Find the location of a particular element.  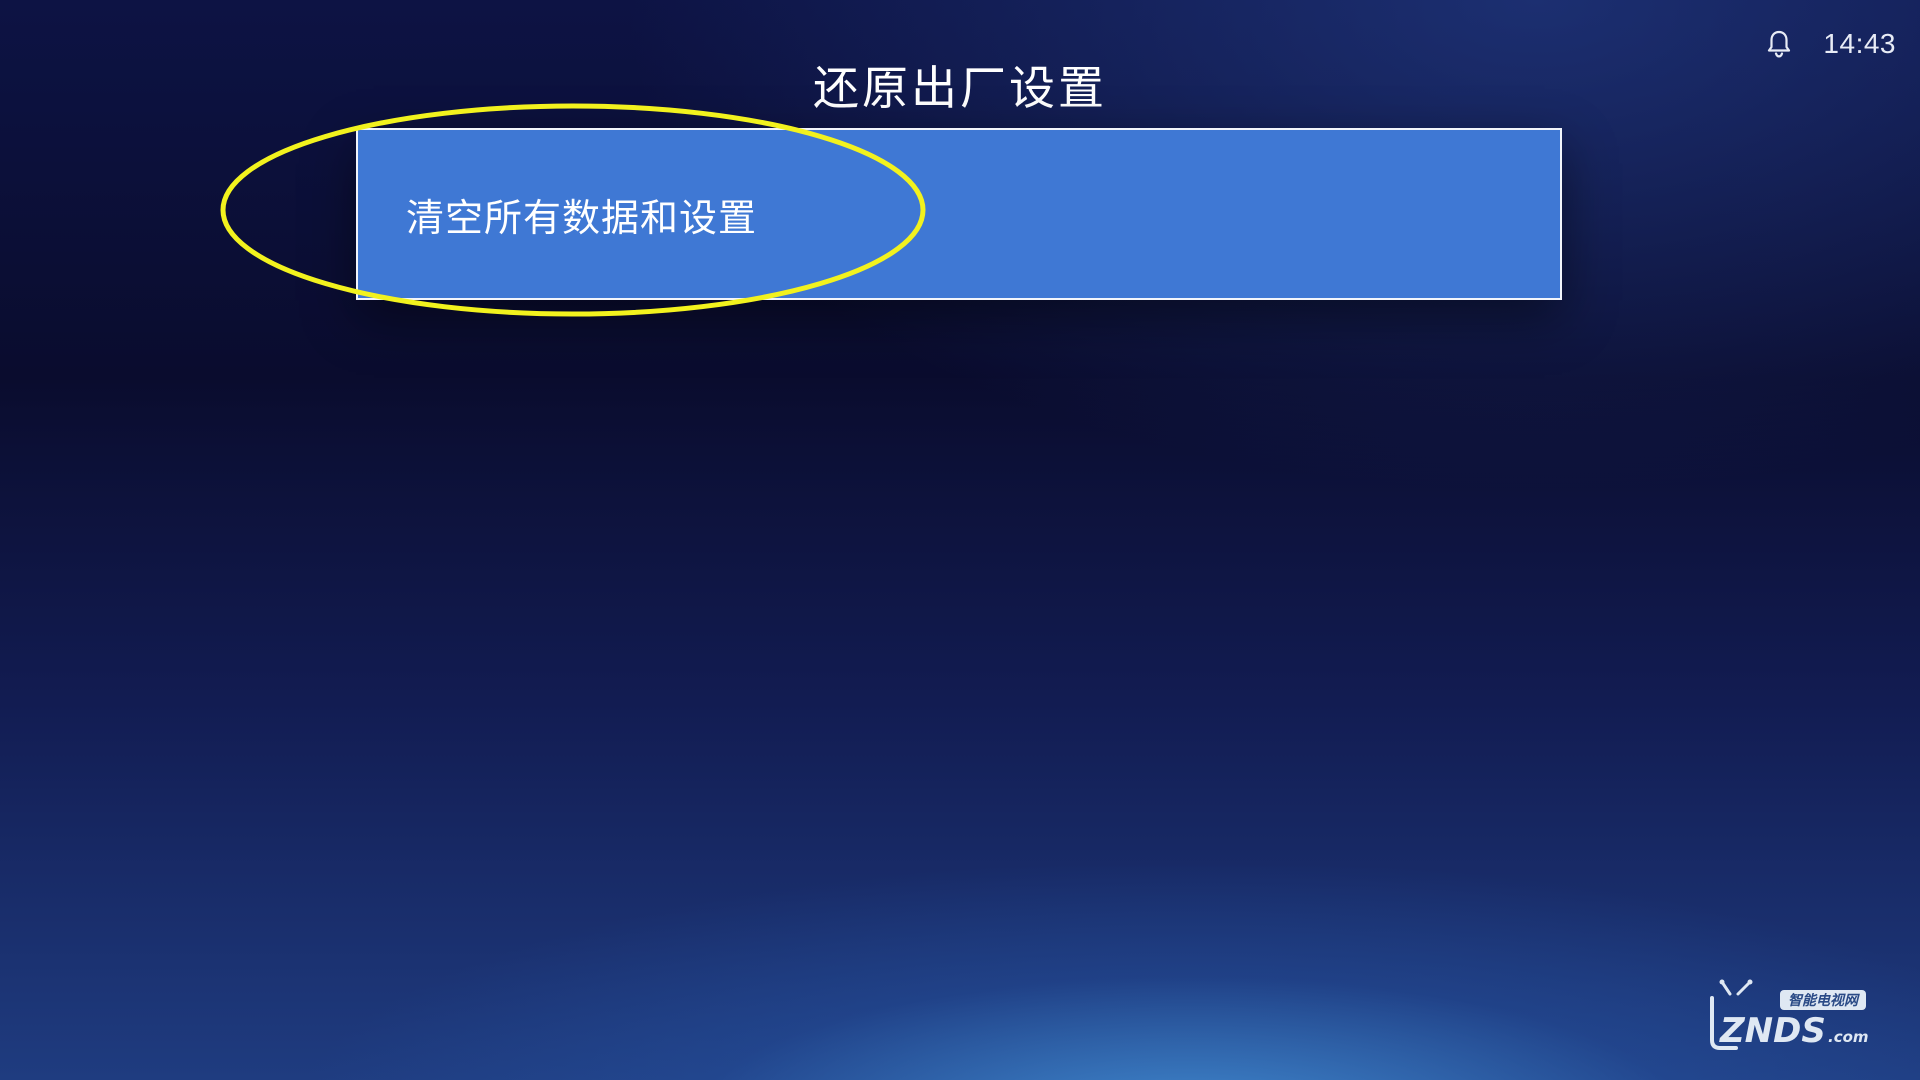

watermark-domain: .com is located at coordinates (1848, 1037).